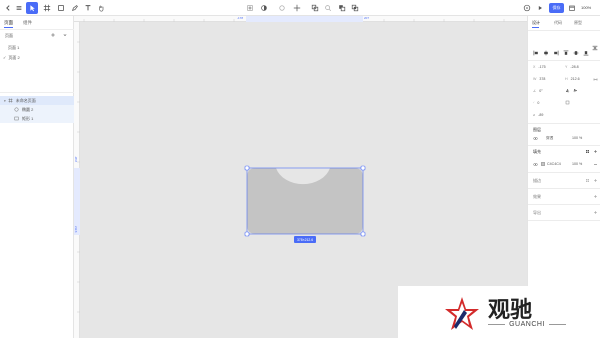 Image resolution: width=600 pixels, height=338 pixels. Describe the element at coordinates (576, 53) in the screenshot. I see `align-middle-icon` at that location.